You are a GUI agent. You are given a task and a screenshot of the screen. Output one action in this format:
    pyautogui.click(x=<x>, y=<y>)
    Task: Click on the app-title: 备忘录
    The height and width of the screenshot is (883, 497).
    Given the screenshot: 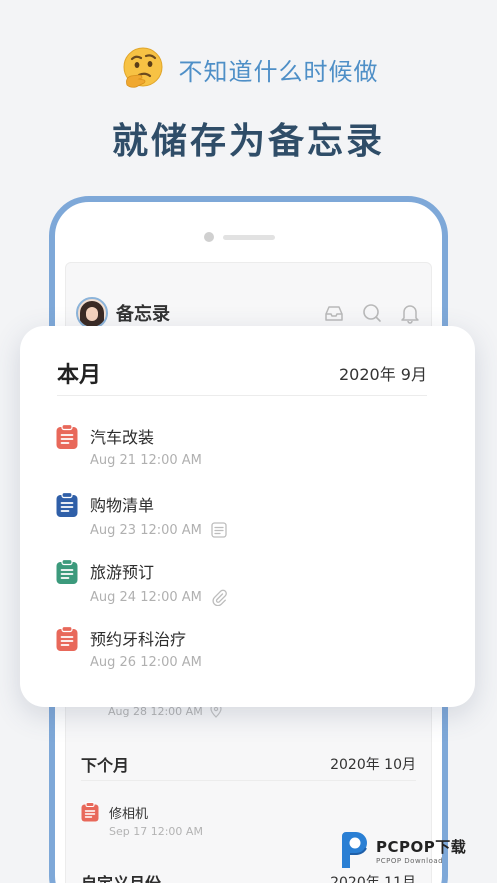 What is the action you would take?
    pyautogui.click(x=143, y=314)
    